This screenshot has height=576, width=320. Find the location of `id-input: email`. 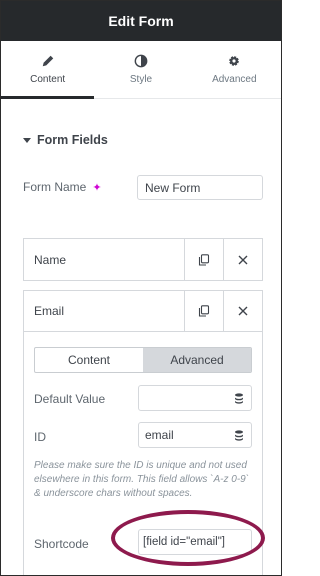

id-input: email is located at coordinates (195, 435).